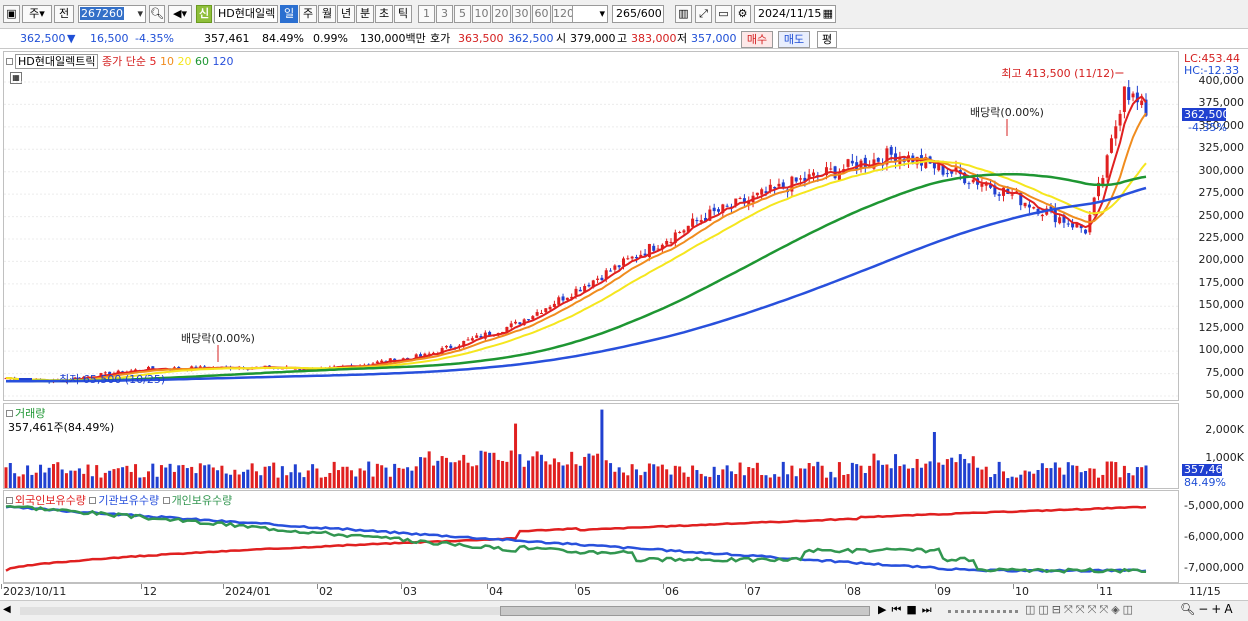  I want to click on count-button: 3, so click(444, 14).